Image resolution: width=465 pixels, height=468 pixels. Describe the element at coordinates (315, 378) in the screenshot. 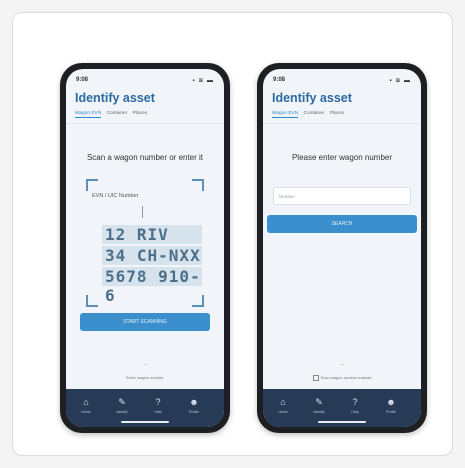

I see `checkbox-icon` at that location.